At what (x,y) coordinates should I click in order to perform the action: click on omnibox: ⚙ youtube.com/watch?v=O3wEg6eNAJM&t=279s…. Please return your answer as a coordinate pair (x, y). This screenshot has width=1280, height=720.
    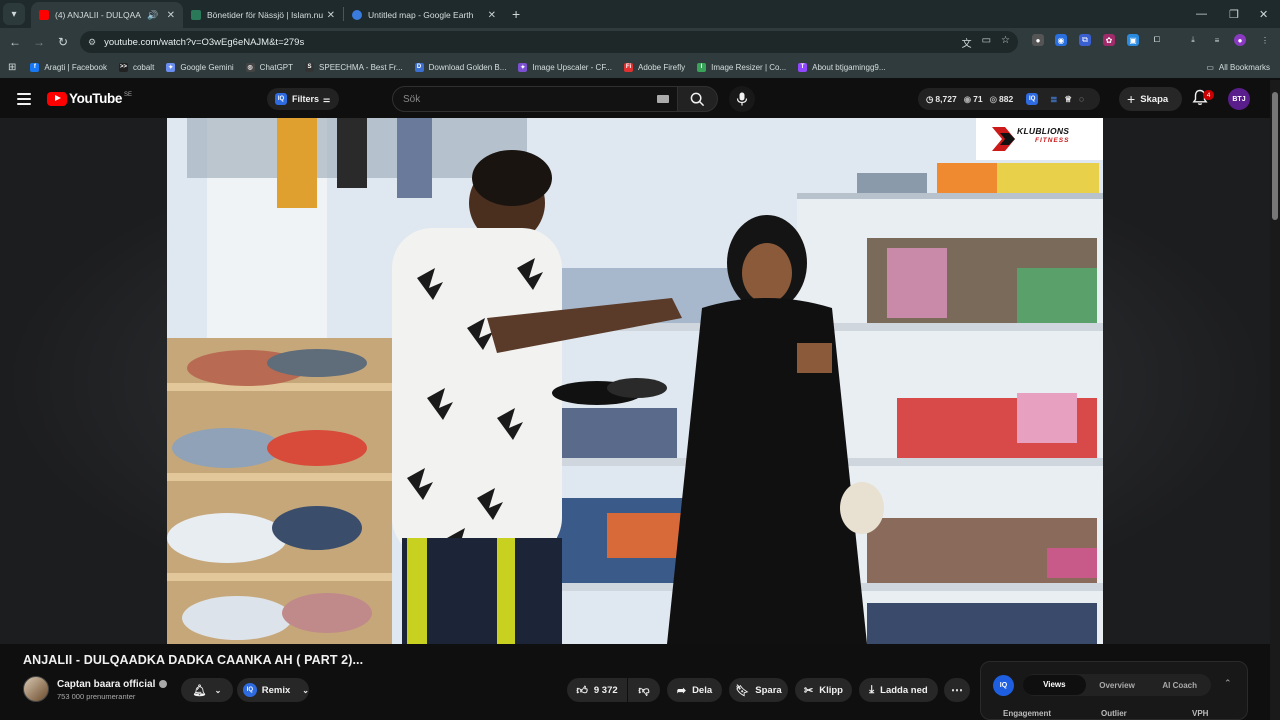
    Looking at the image, I should click on (549, 42).